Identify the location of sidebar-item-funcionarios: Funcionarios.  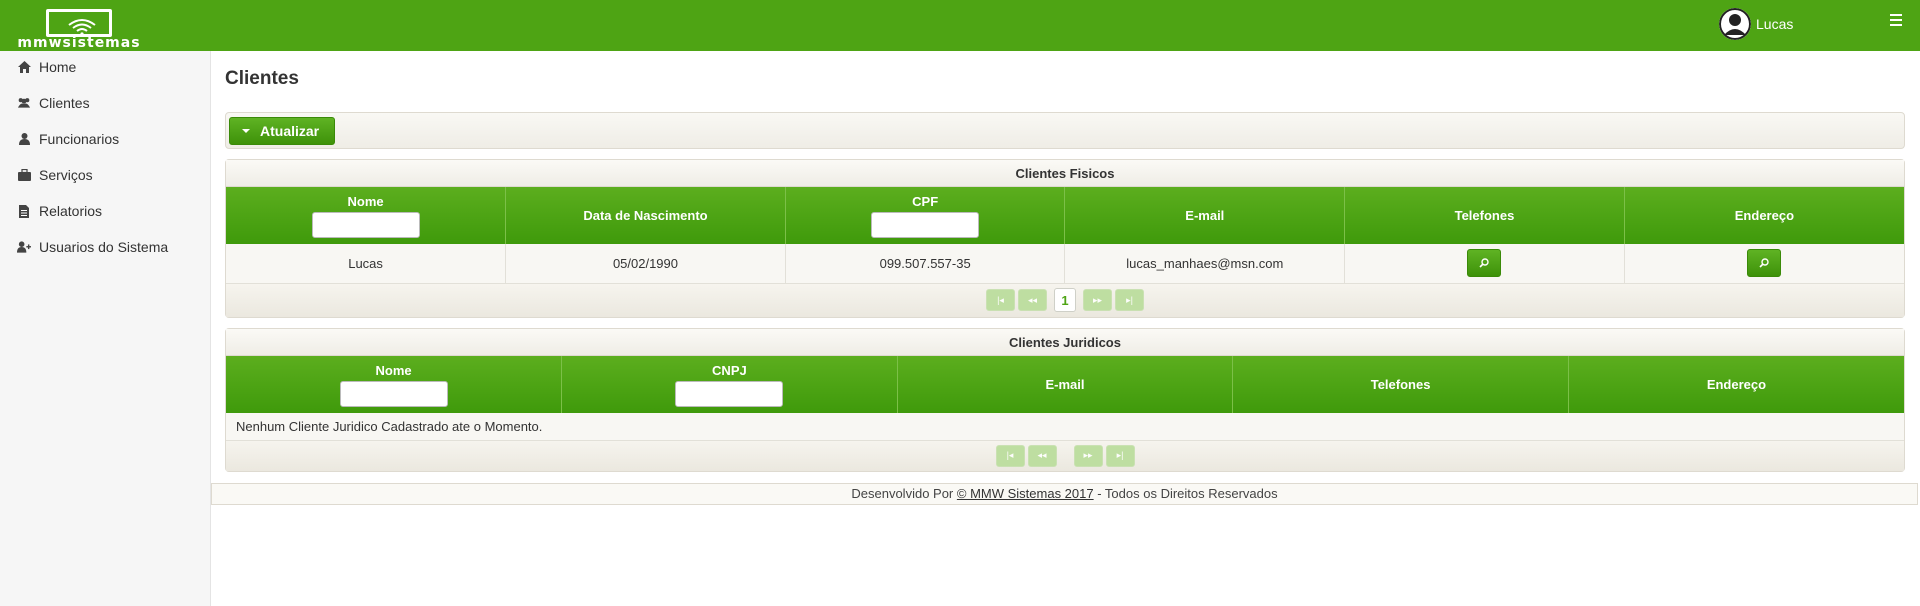
(105, 139).